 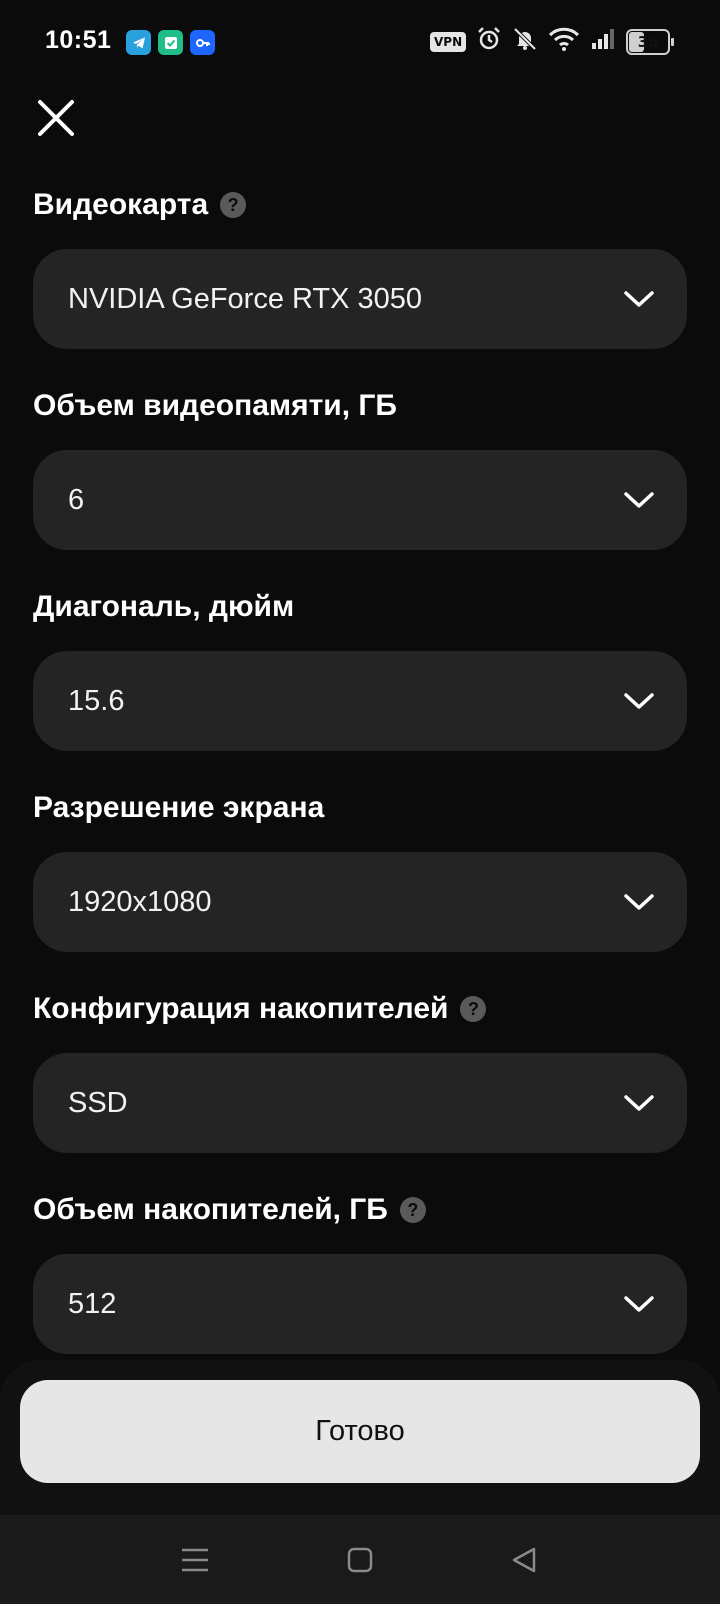 I want to click on home-button, so click(x=360, y=1560).